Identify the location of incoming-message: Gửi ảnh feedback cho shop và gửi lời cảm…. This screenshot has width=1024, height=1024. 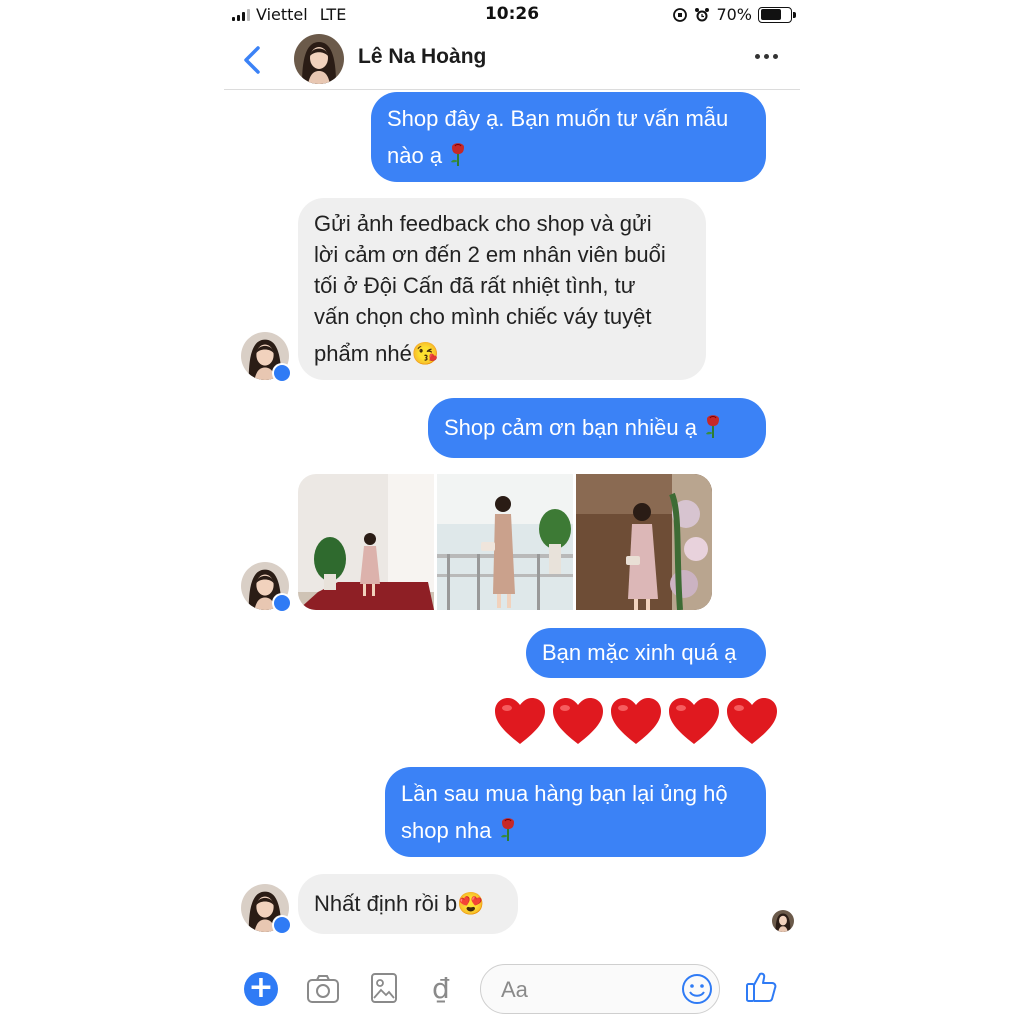
(502, 289).